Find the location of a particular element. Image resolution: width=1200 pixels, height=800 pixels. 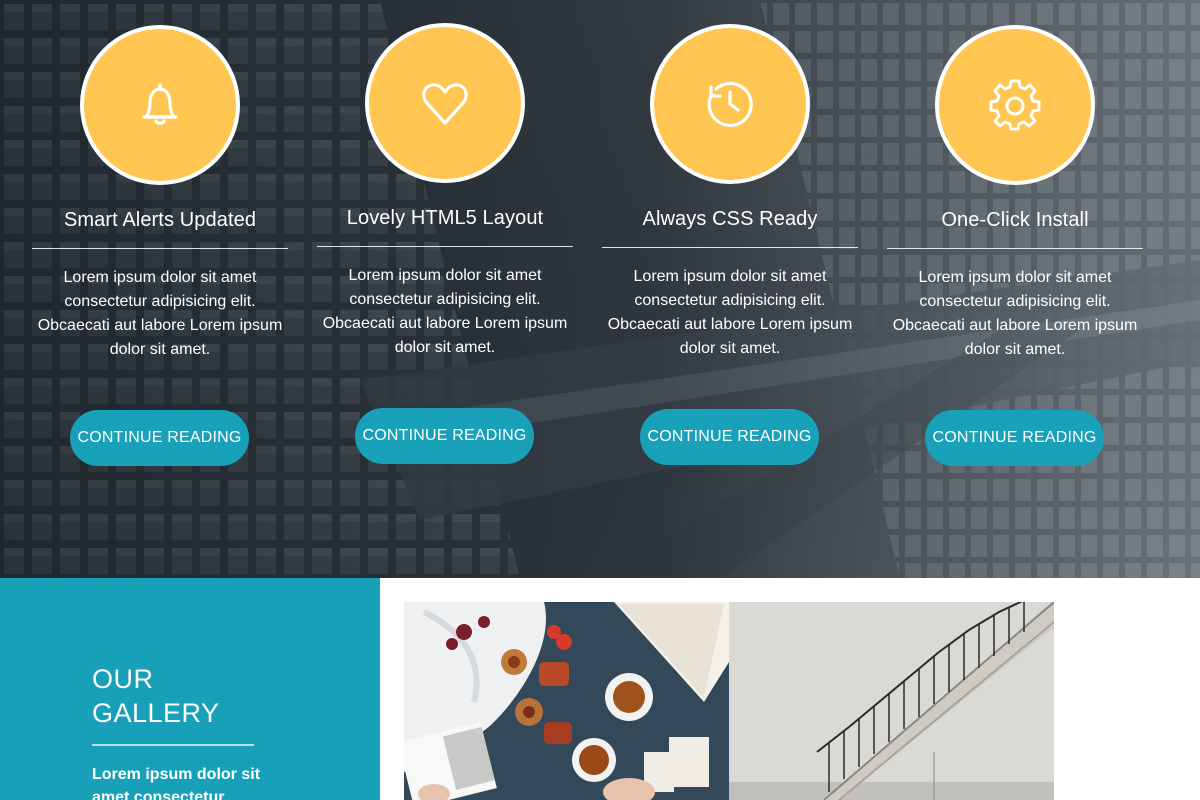

gear-icon is located at coordinates (1015, 105).